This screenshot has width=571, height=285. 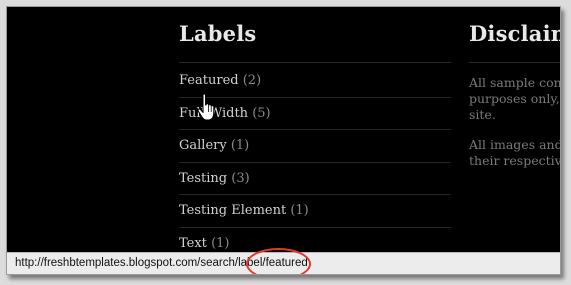 I want to click on disclaimer-widget-title: Disclaime, so click(x=514, y=33).